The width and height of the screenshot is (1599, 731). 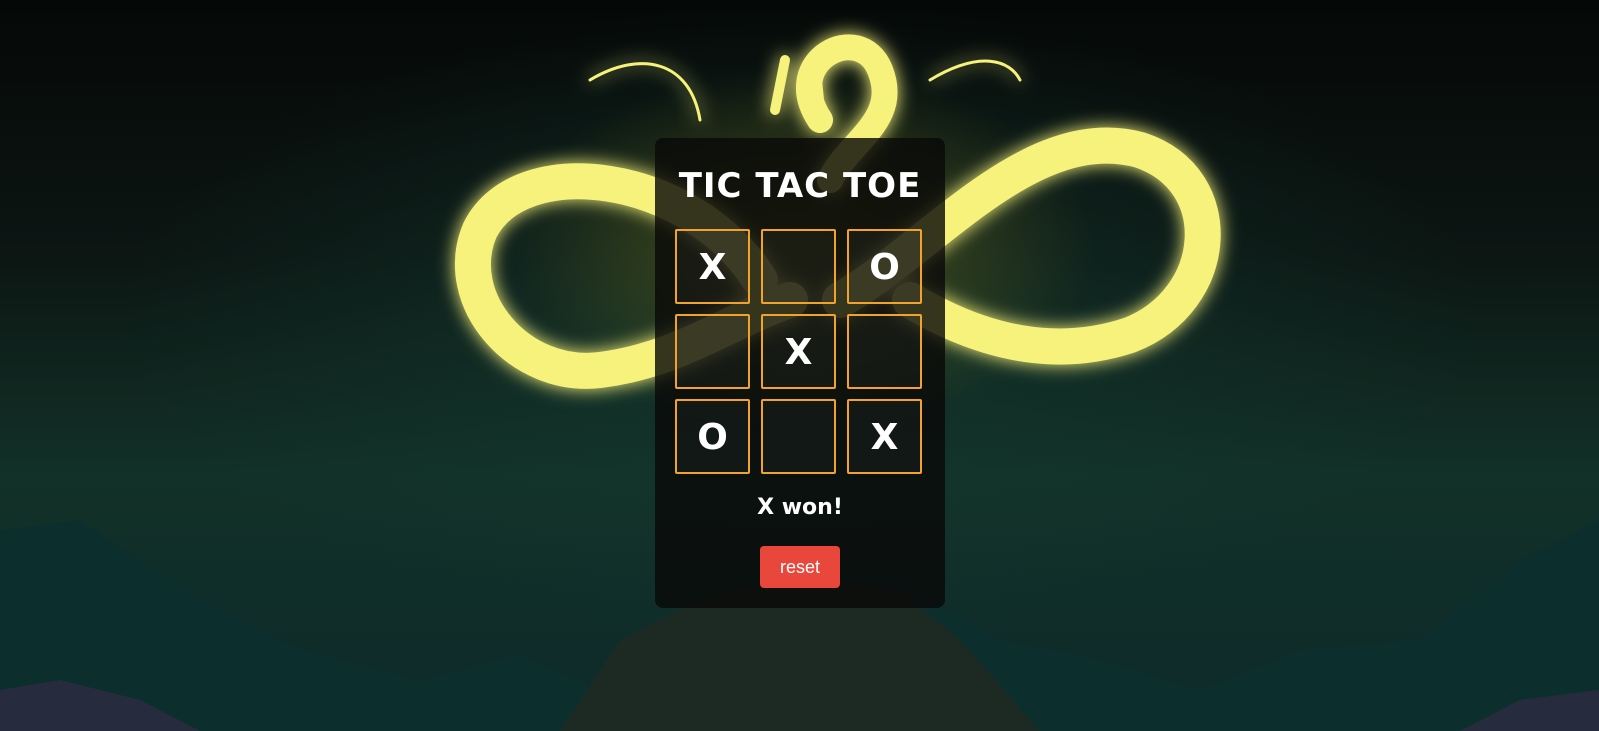 I want to click on board-cell-5: X, so click(x=798, y=351).